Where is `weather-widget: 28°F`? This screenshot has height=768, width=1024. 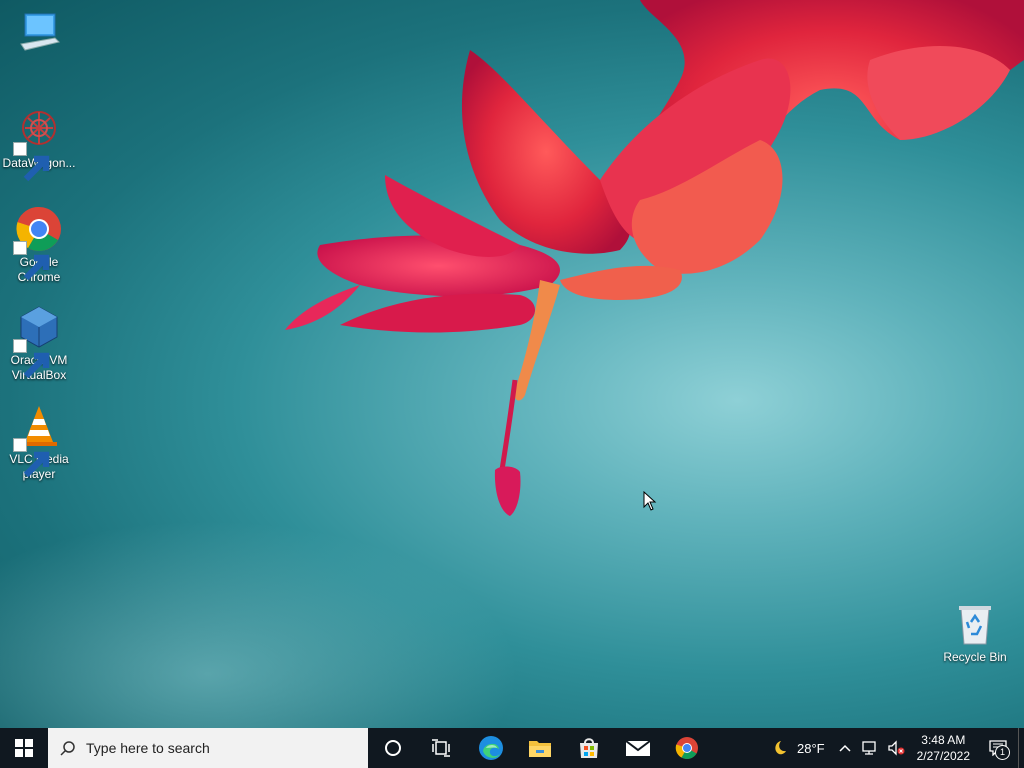 weather-widget: 28°F is located at coordinates (797, 748).